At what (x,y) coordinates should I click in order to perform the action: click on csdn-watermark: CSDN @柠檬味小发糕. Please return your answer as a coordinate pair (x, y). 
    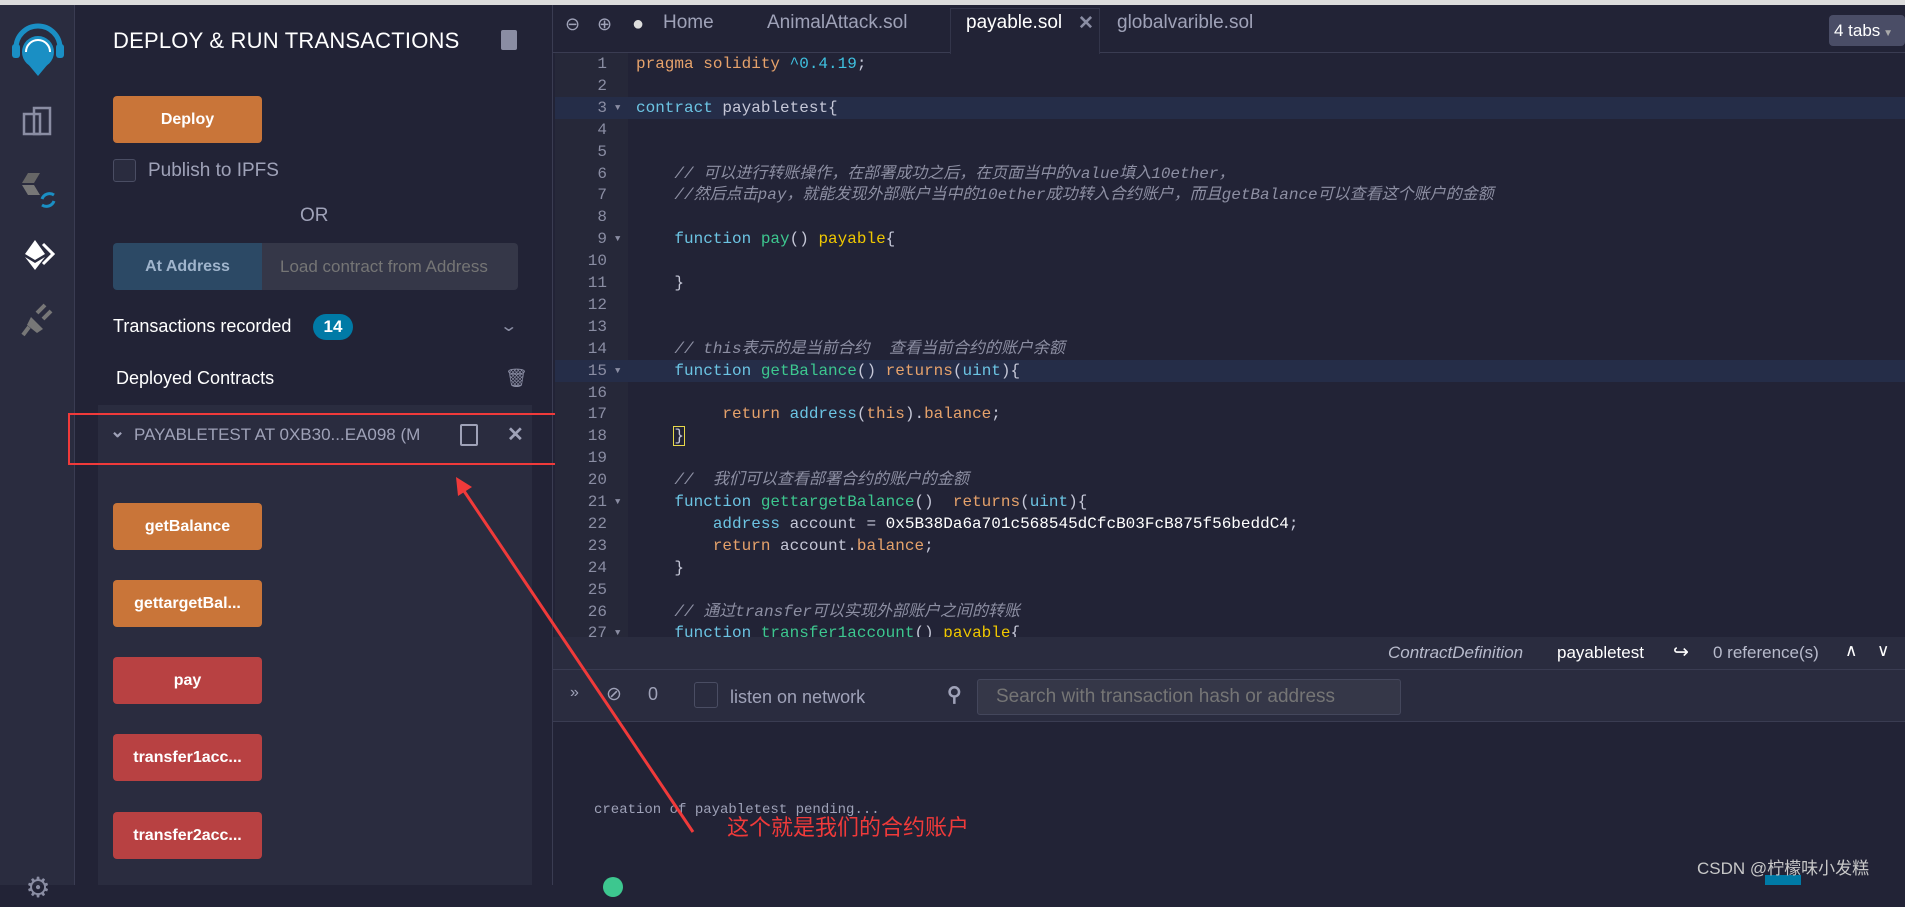
    Looking at the image, I should click on (1783, 868).